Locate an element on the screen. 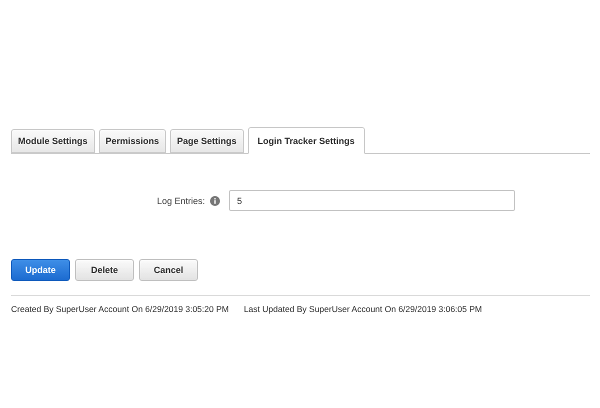  primary-button: Update is located at coordinates (40, 270).